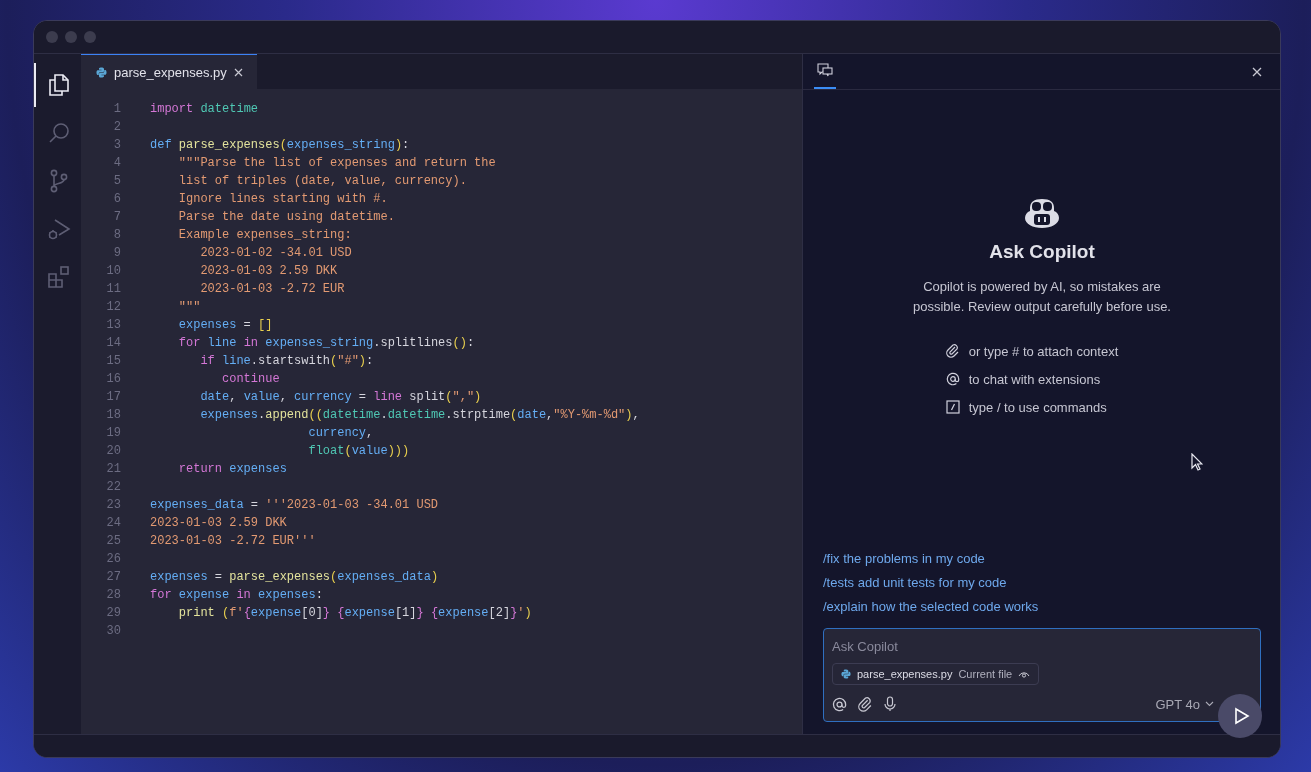  Describe the element at coordinates (272, 289) in the screenshot. I see `code-line: 2023-01-03 -2.72 EUR` at that location.